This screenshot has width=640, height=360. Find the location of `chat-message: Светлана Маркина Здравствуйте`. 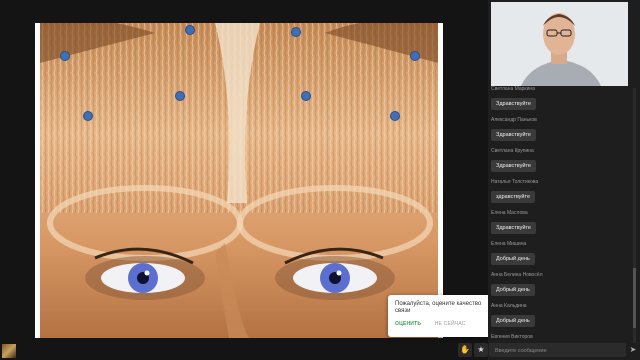

chat-message: Светлана Маркина Здравствуйте is located at coordinates (556, 98).